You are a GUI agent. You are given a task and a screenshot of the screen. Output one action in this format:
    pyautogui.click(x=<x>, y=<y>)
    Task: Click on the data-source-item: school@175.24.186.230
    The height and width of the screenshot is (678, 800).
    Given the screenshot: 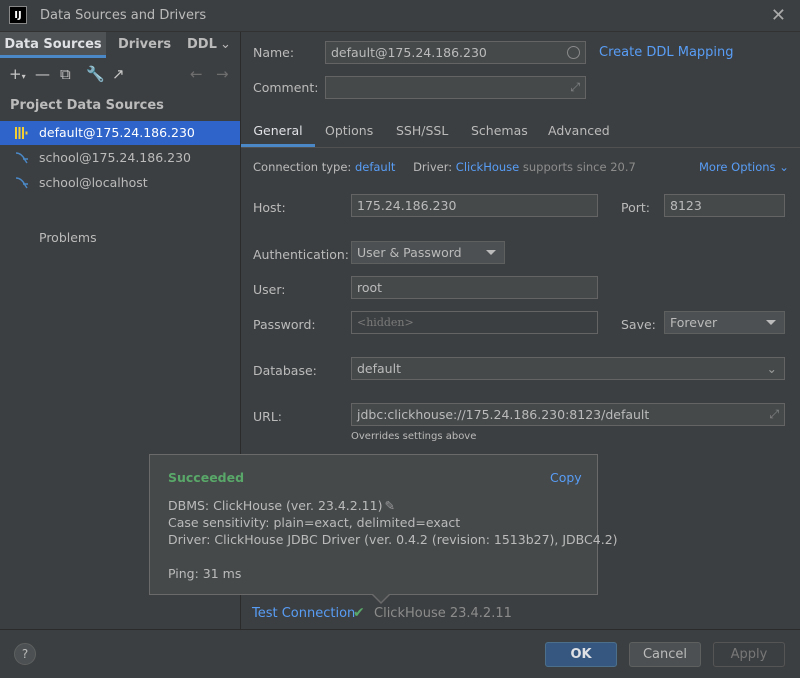 What is the action you would take?
    pyautogui.click(x=120, y=158)
    